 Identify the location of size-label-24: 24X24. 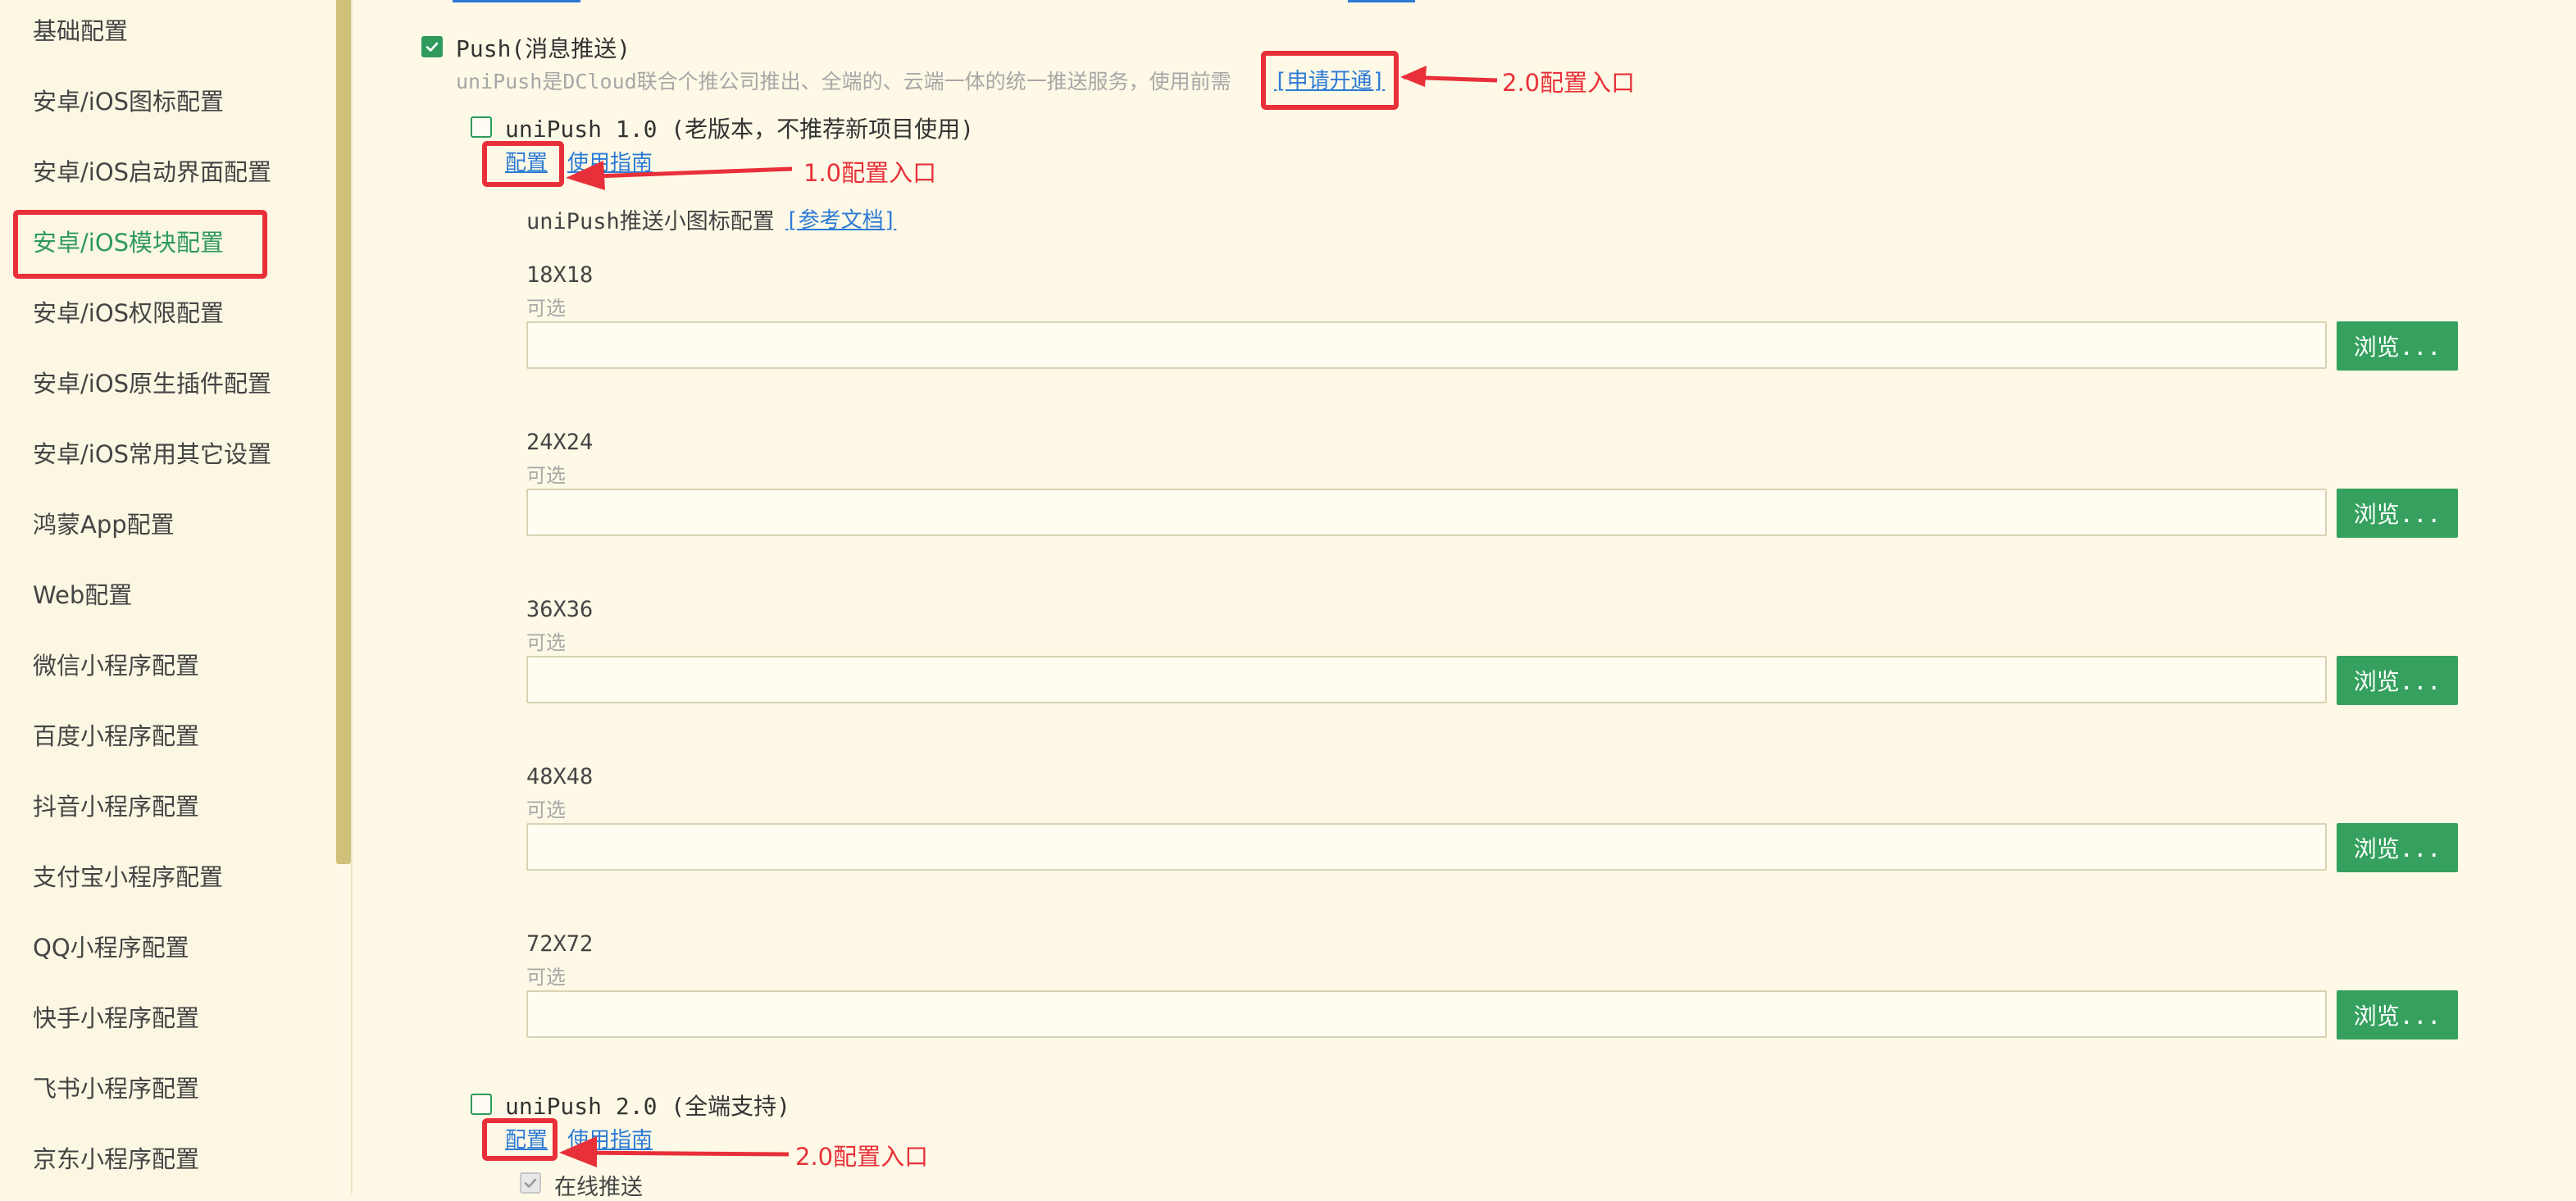
(560, 443).